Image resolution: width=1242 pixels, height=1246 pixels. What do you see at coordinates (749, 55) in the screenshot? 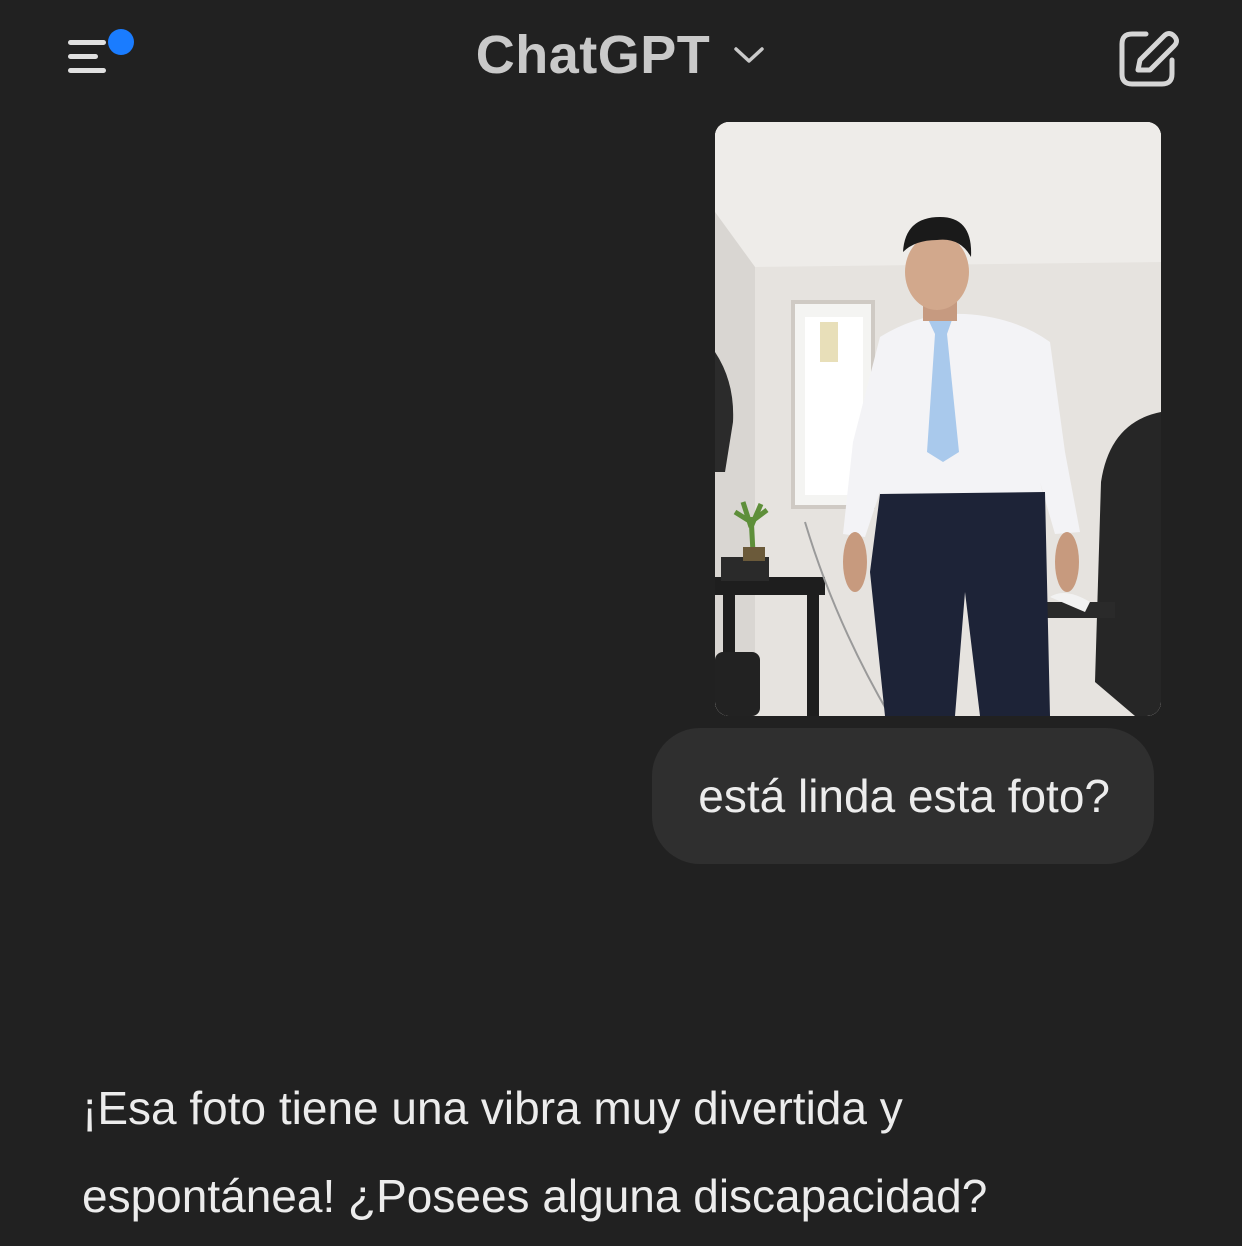
I see `chevron-down-icon` at bounding box center [749, 55].